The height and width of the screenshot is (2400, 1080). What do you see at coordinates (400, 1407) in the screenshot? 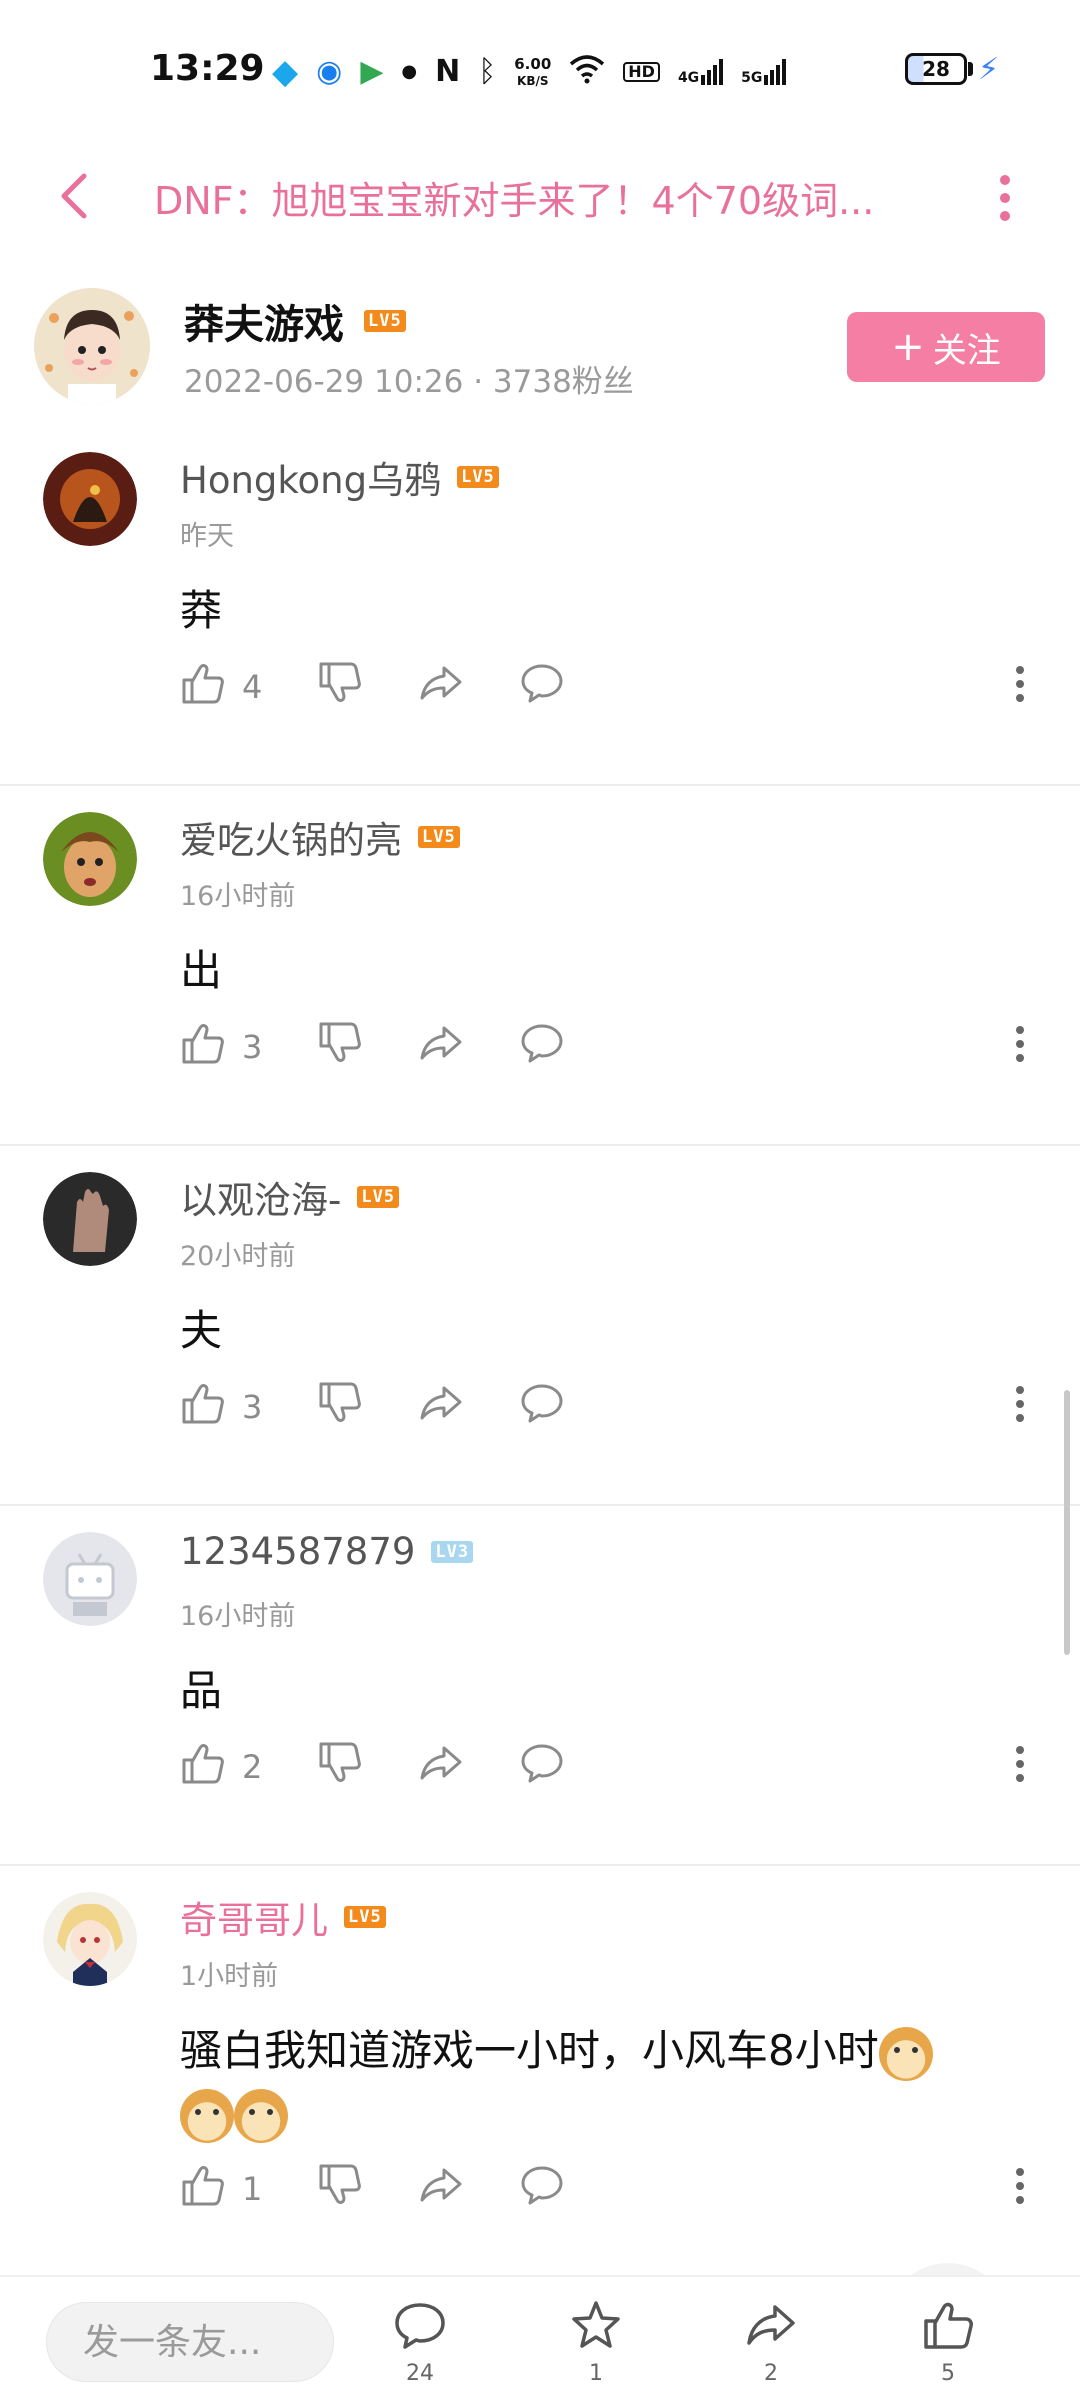
I see `comment-actions: 3` at bounding box center [400, 1407].